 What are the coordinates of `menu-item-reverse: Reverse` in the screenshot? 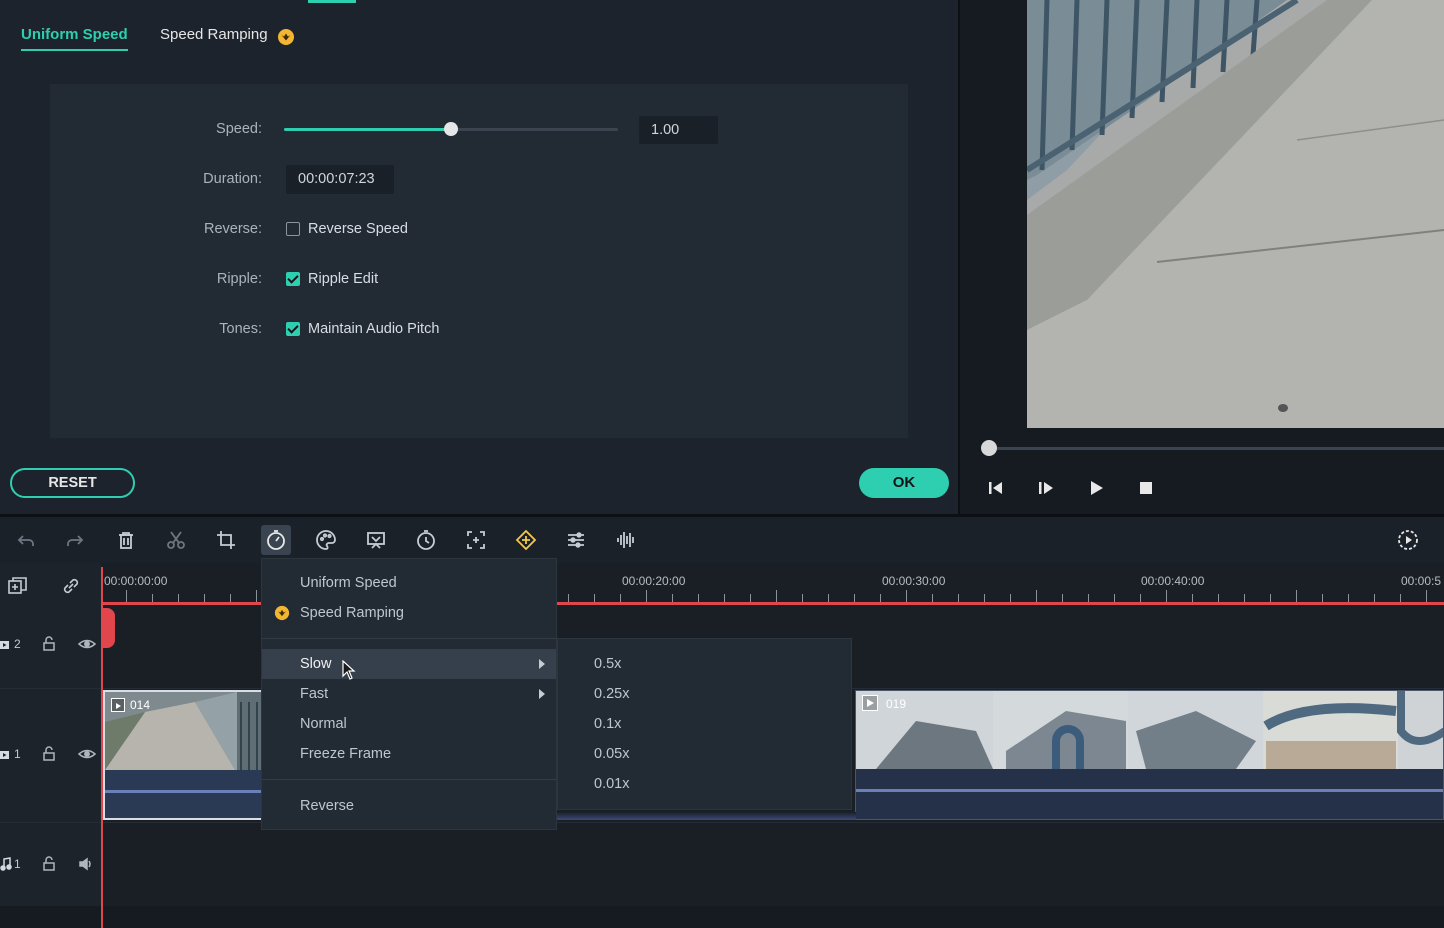 It's located at (409, 806).